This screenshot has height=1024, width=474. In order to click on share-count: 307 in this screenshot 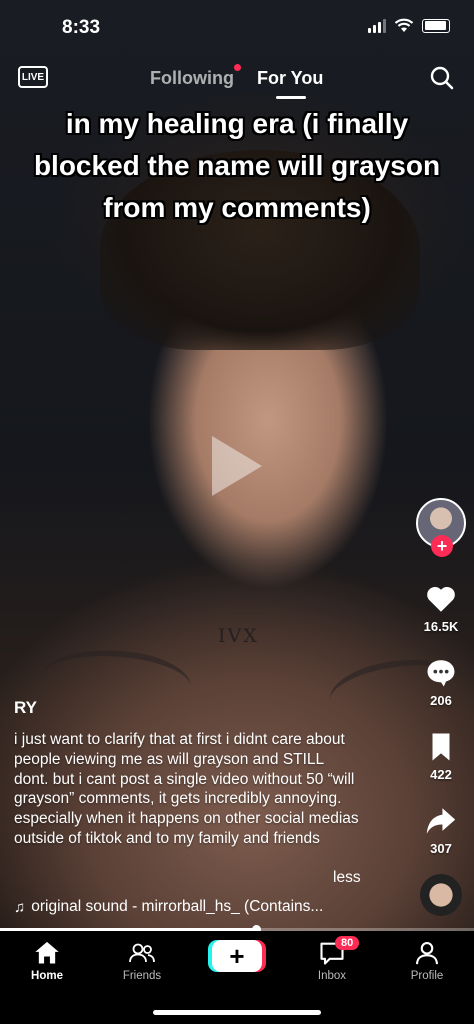, I will do `click(441, 848)`.